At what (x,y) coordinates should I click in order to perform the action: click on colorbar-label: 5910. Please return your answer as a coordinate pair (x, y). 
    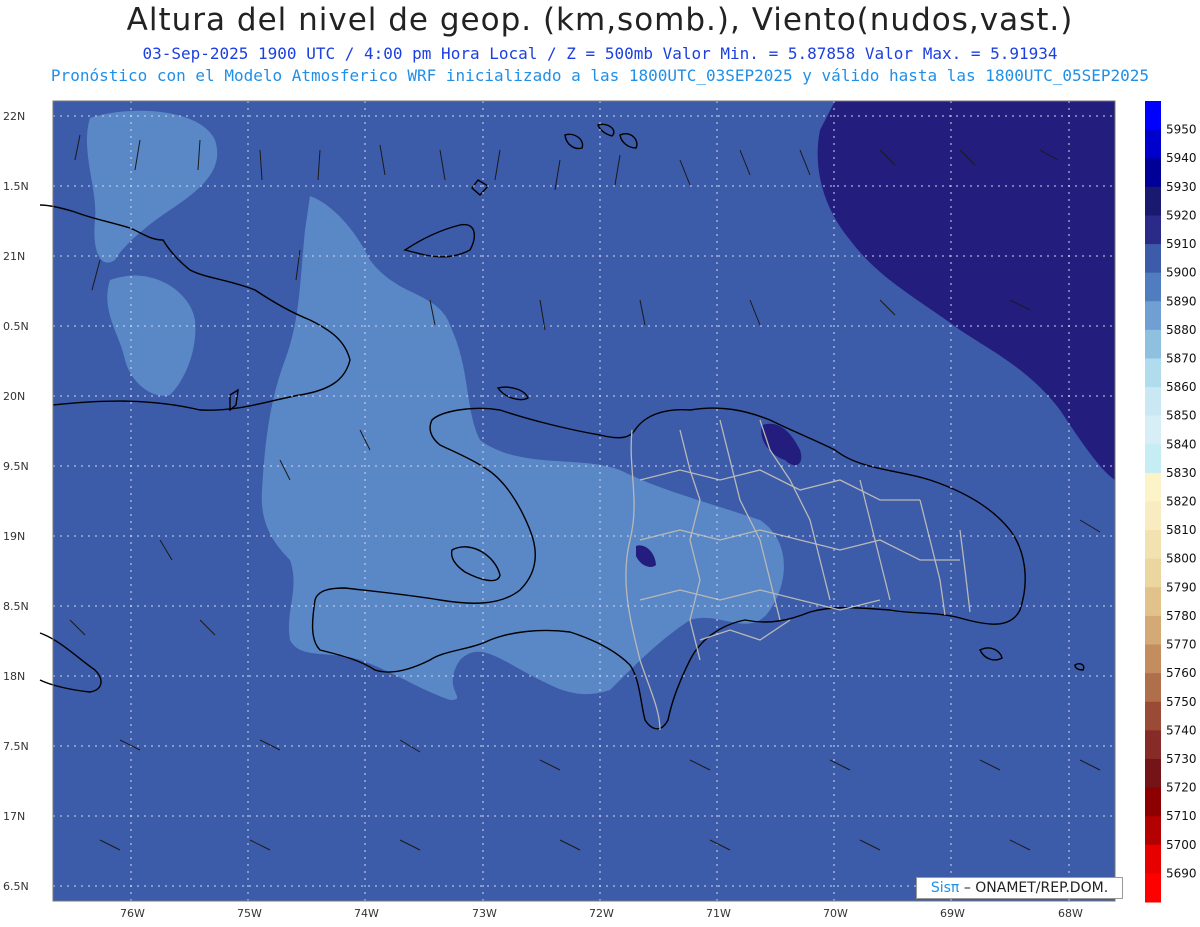
    Looking at the image, I should click on (1181, 244).